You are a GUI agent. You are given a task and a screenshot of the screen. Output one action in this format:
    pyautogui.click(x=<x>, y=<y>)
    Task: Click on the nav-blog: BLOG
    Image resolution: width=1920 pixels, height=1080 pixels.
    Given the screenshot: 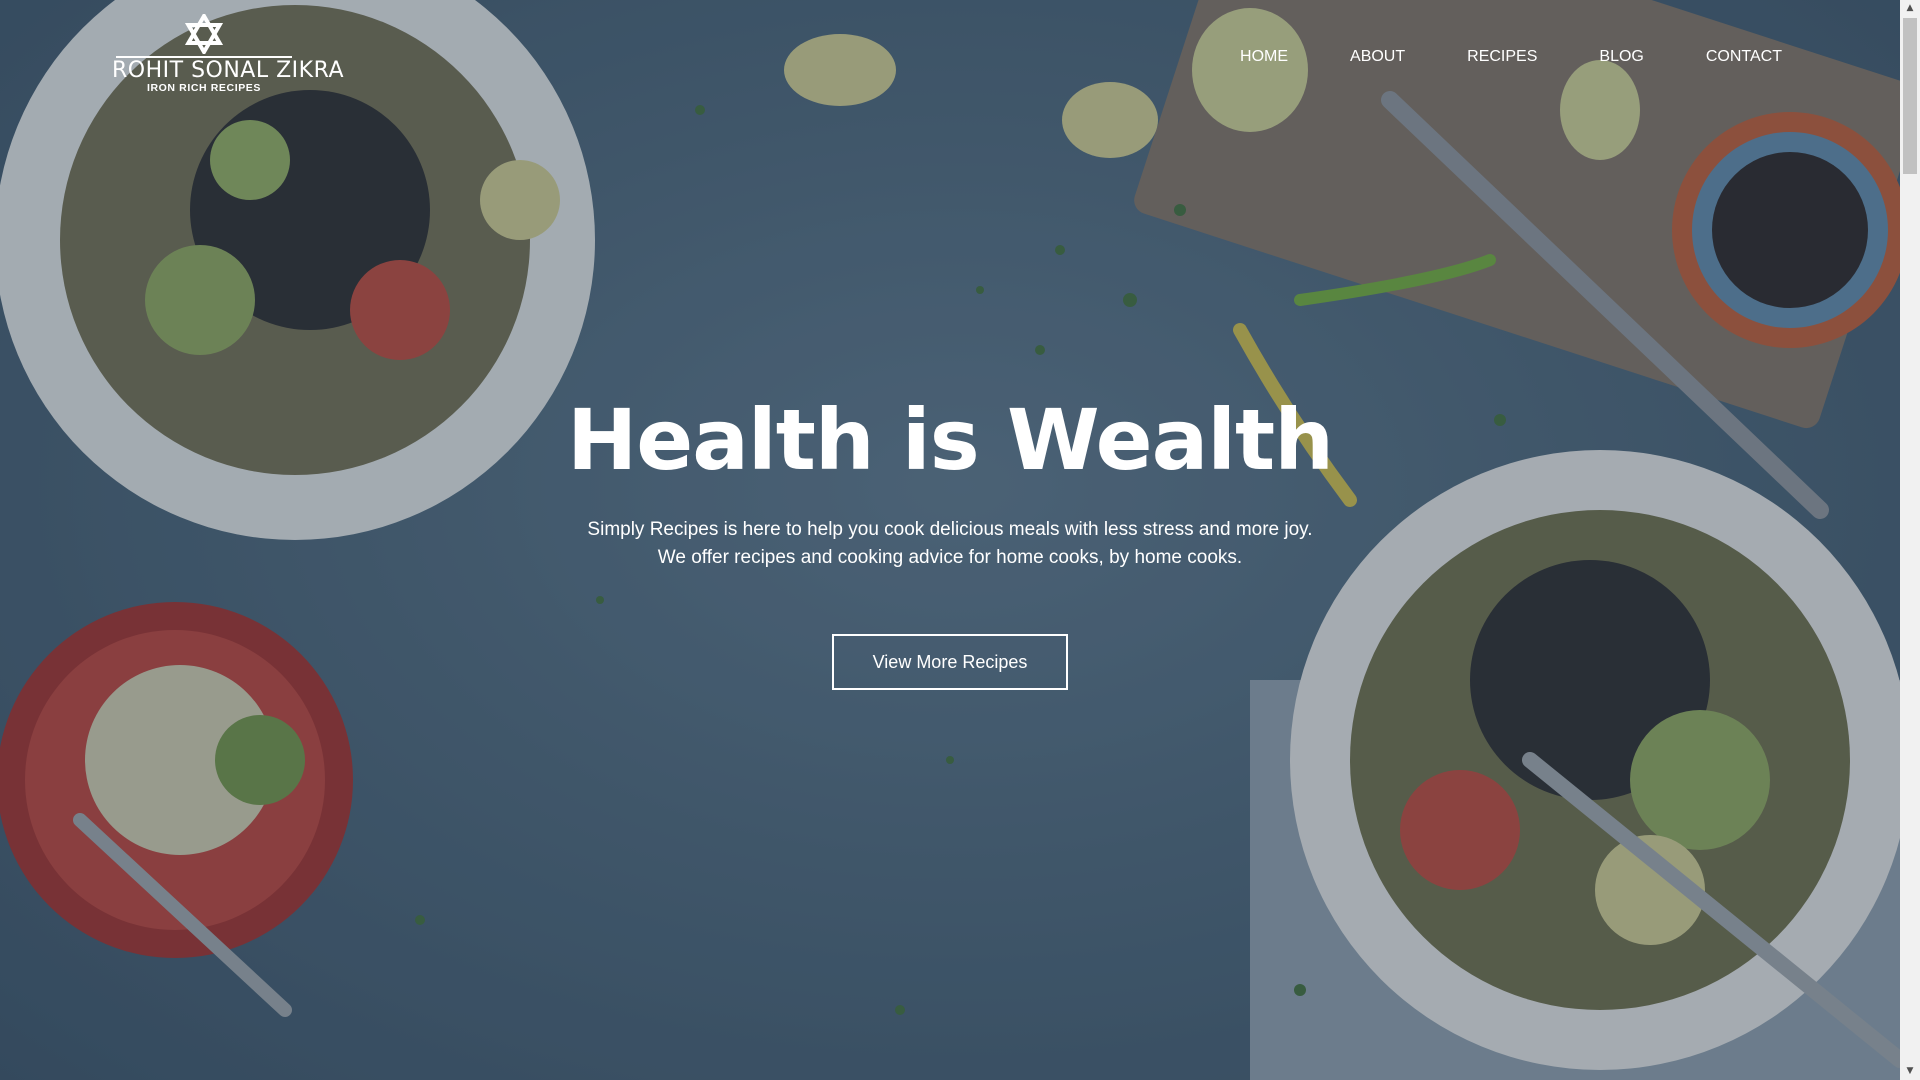 What is the action you would take?
    pyautogui.click(x=1621, y=57)
    